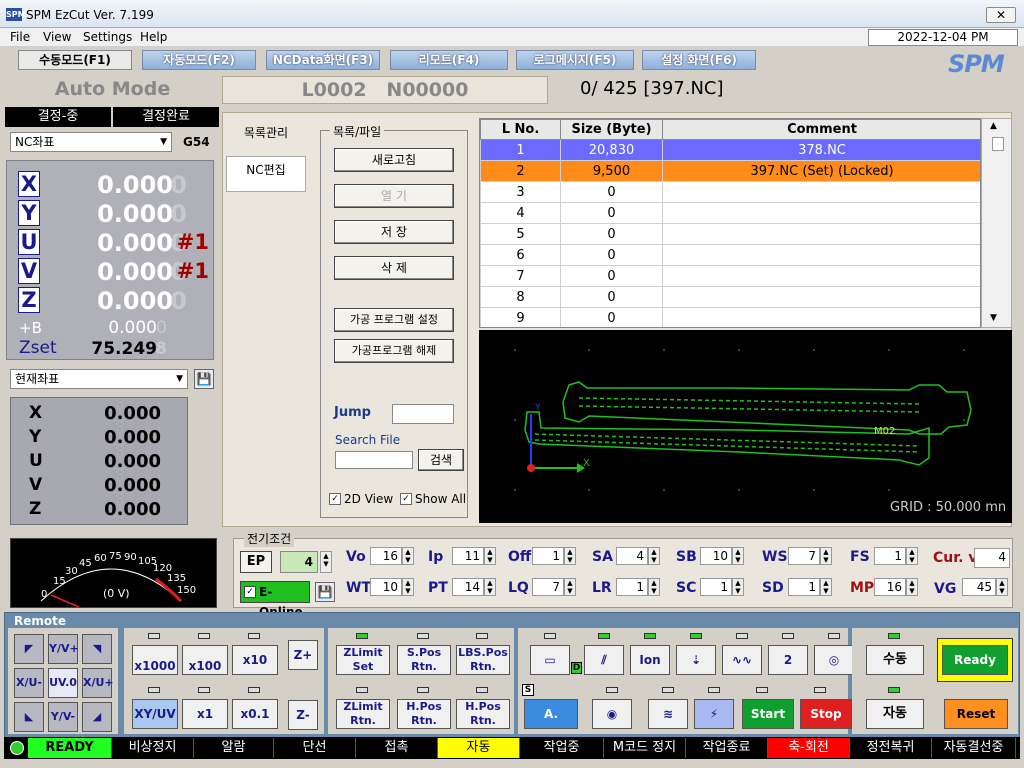  I want to click on start-button: Start, so click(768, 714).